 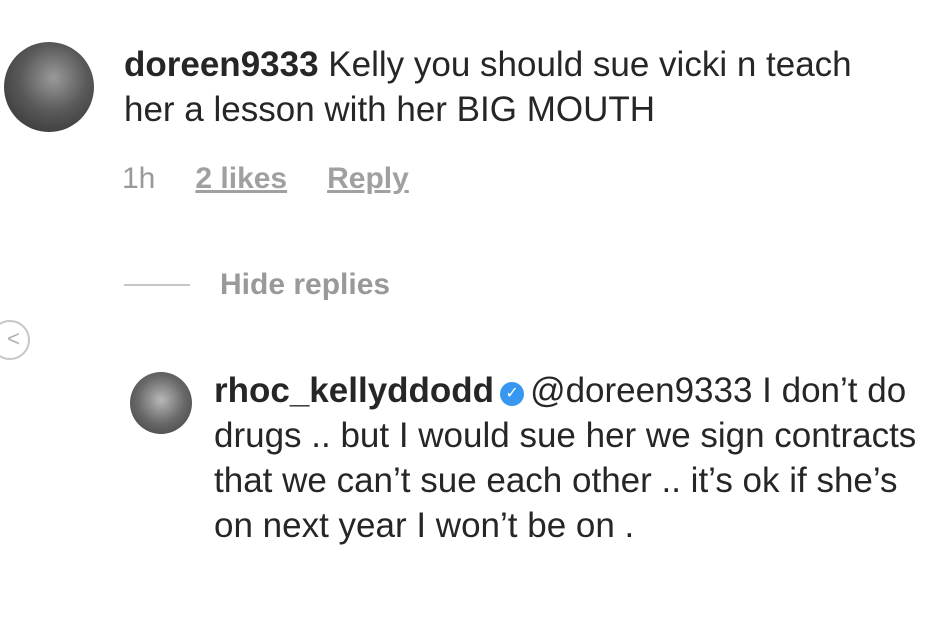 I want to click on comment-time: 1h, so click(x=139, y=178).